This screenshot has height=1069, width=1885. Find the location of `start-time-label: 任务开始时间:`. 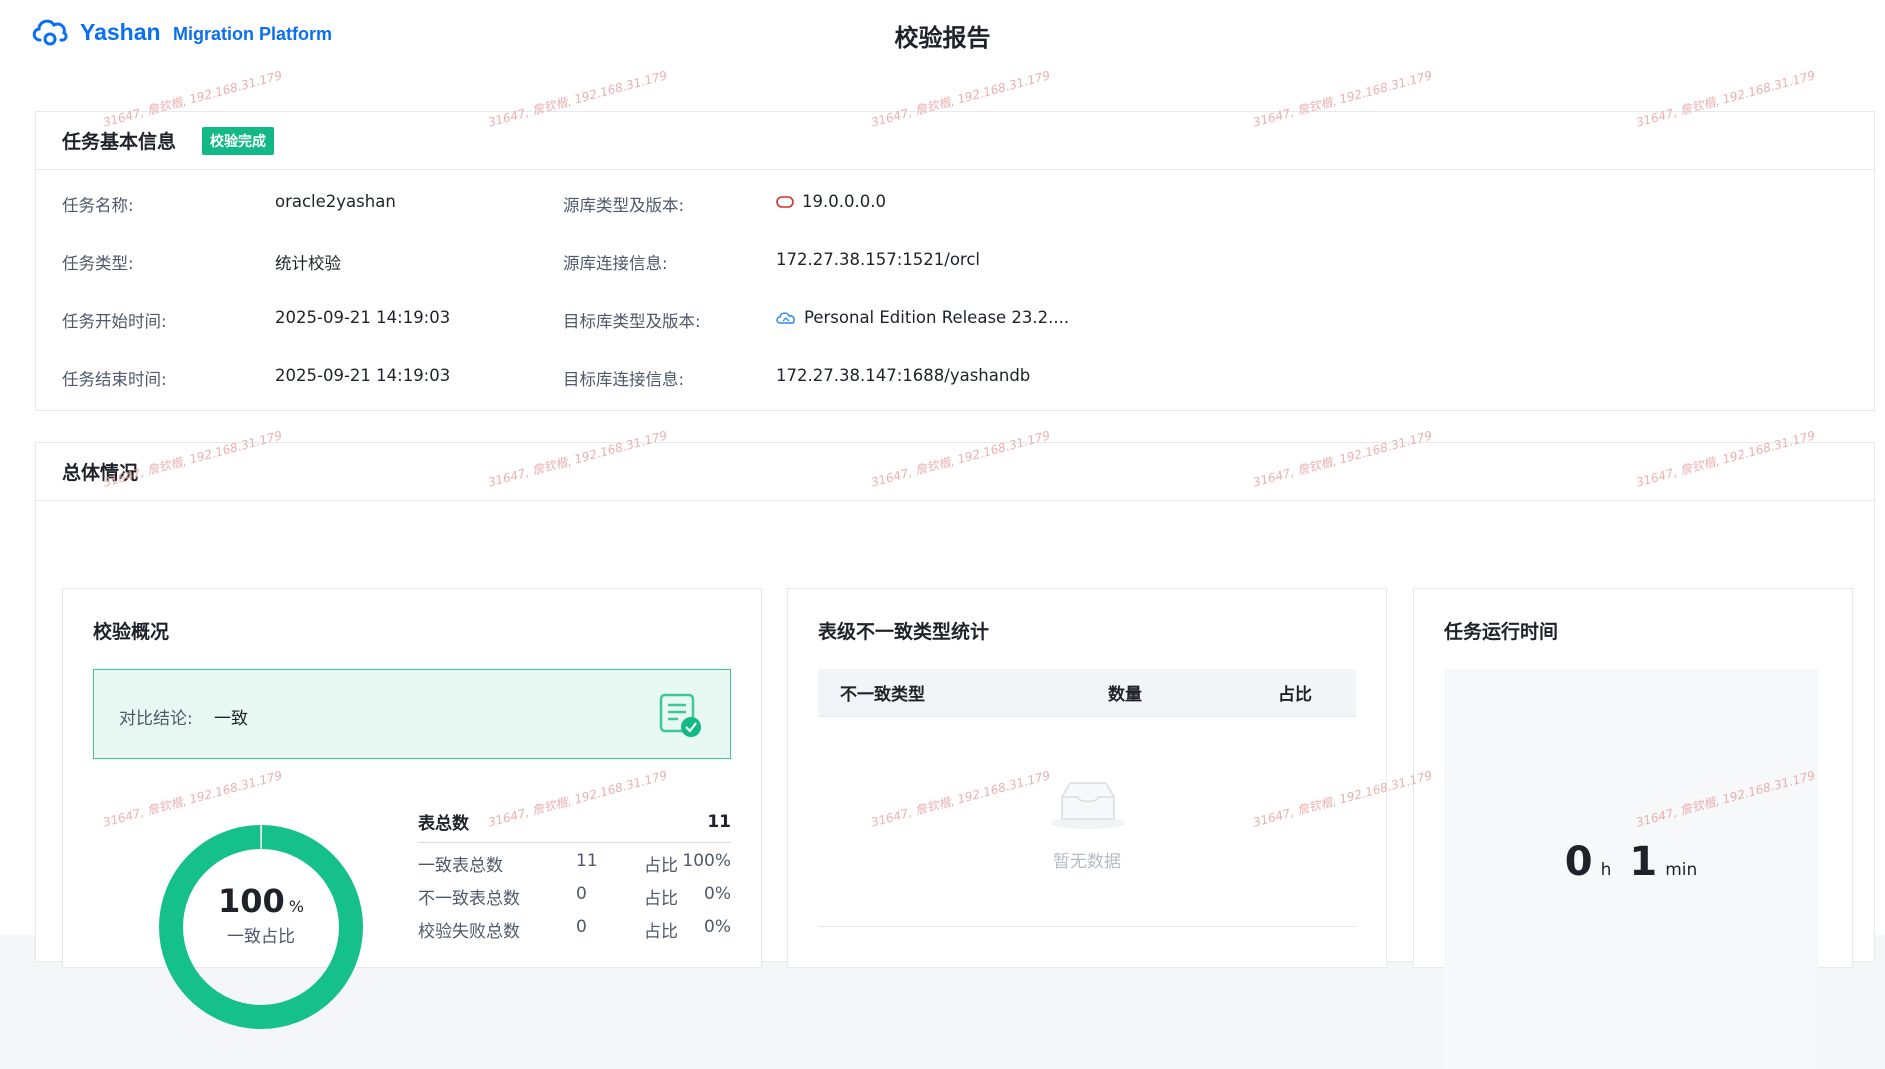

start-time-label: 任务开始时间: is located at coordinates (114, 321).